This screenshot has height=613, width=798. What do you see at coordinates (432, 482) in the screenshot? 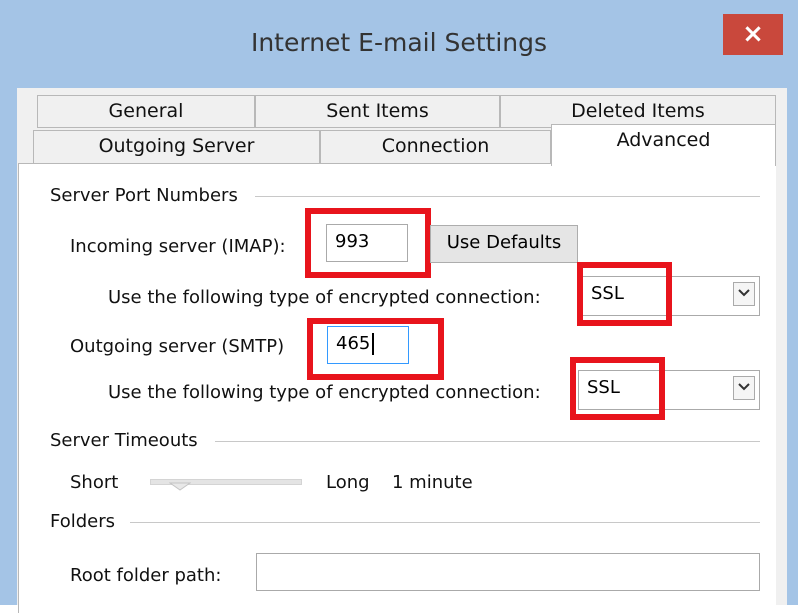
I see `timeout-value: 1 minute` at bounding box center [432, 482].